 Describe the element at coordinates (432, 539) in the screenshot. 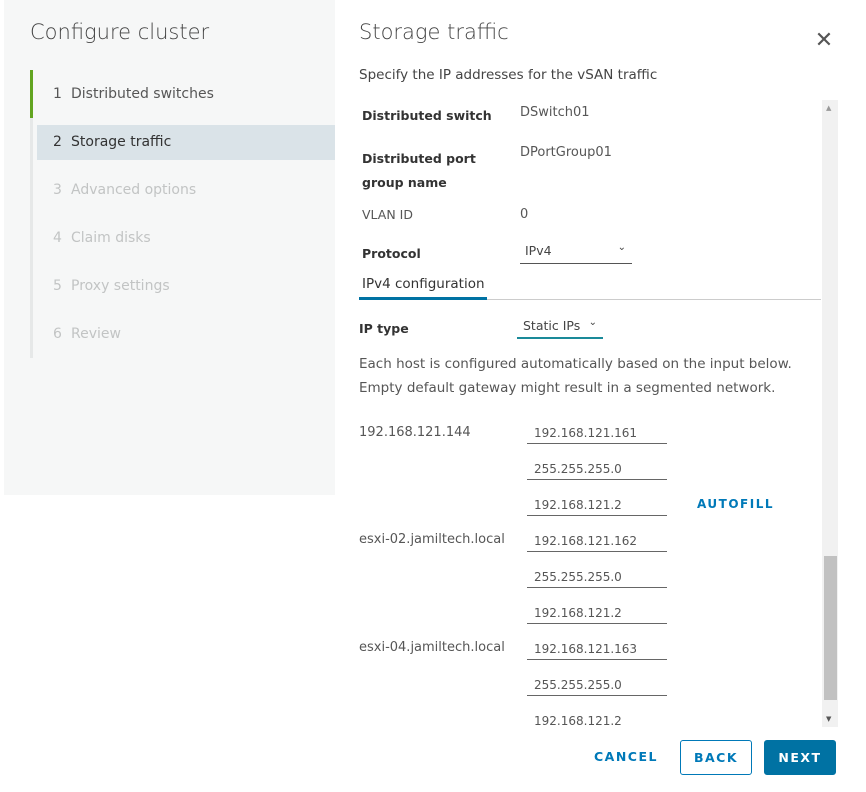

I see `host-name: esxi-02.jamiltech.local` at that location.